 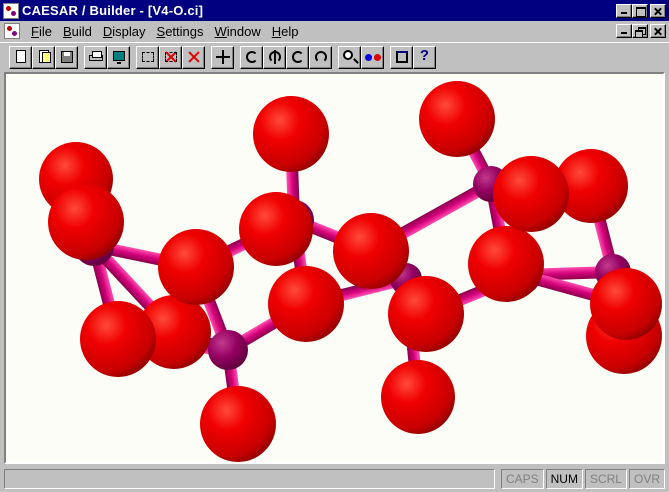 I want to click on print-button, so click(x=95, y=57).